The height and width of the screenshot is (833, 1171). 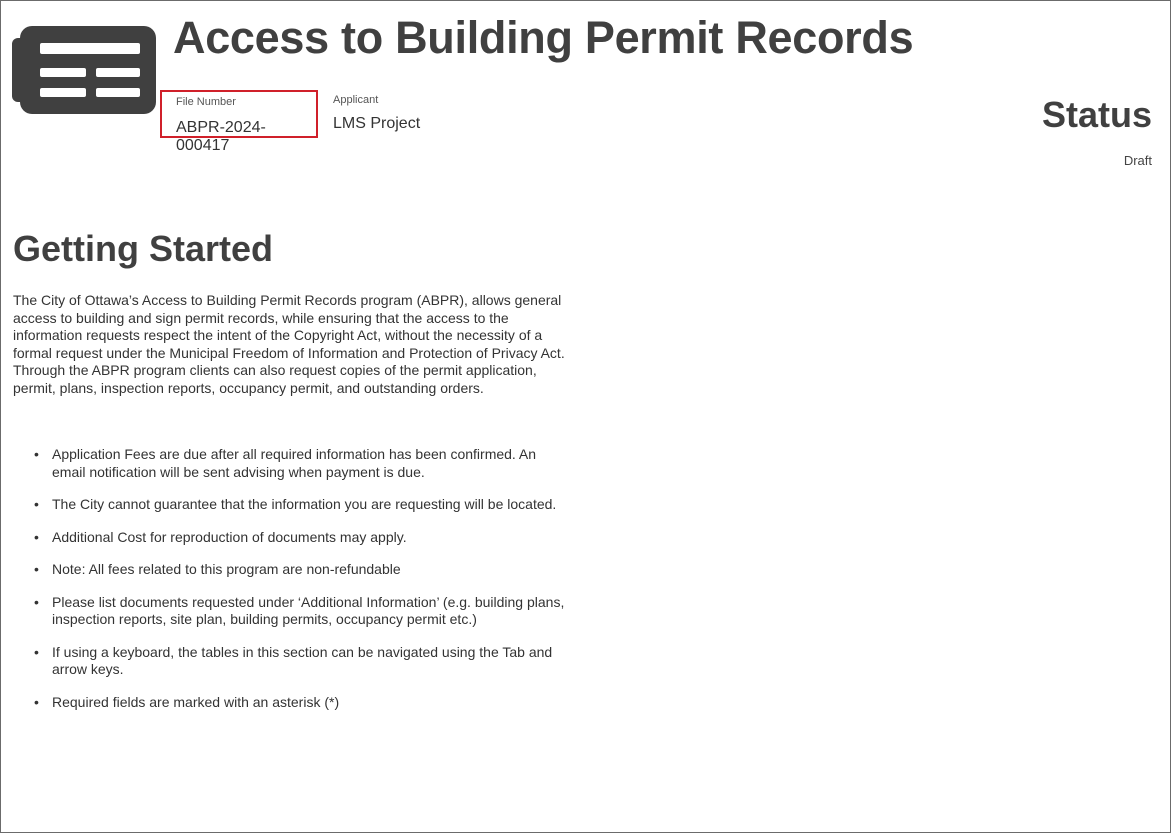 I want to click on applicant-label: Applicant, so click(x=356, y=100).